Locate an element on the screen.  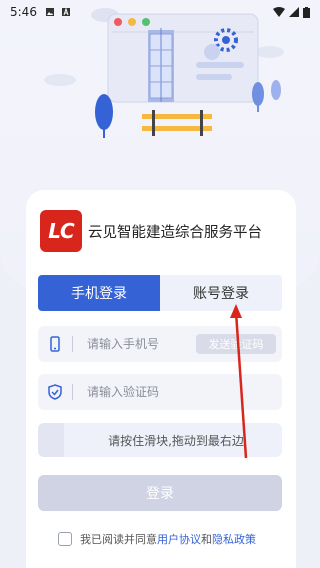
wifi-icon is located at coordinates (279, 12).